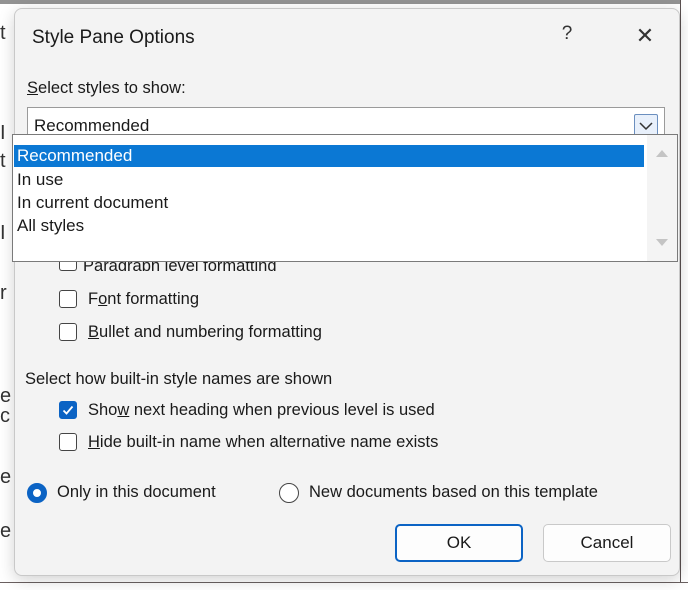  I want to click on cancel-button: Cancel, so click(607, 543).